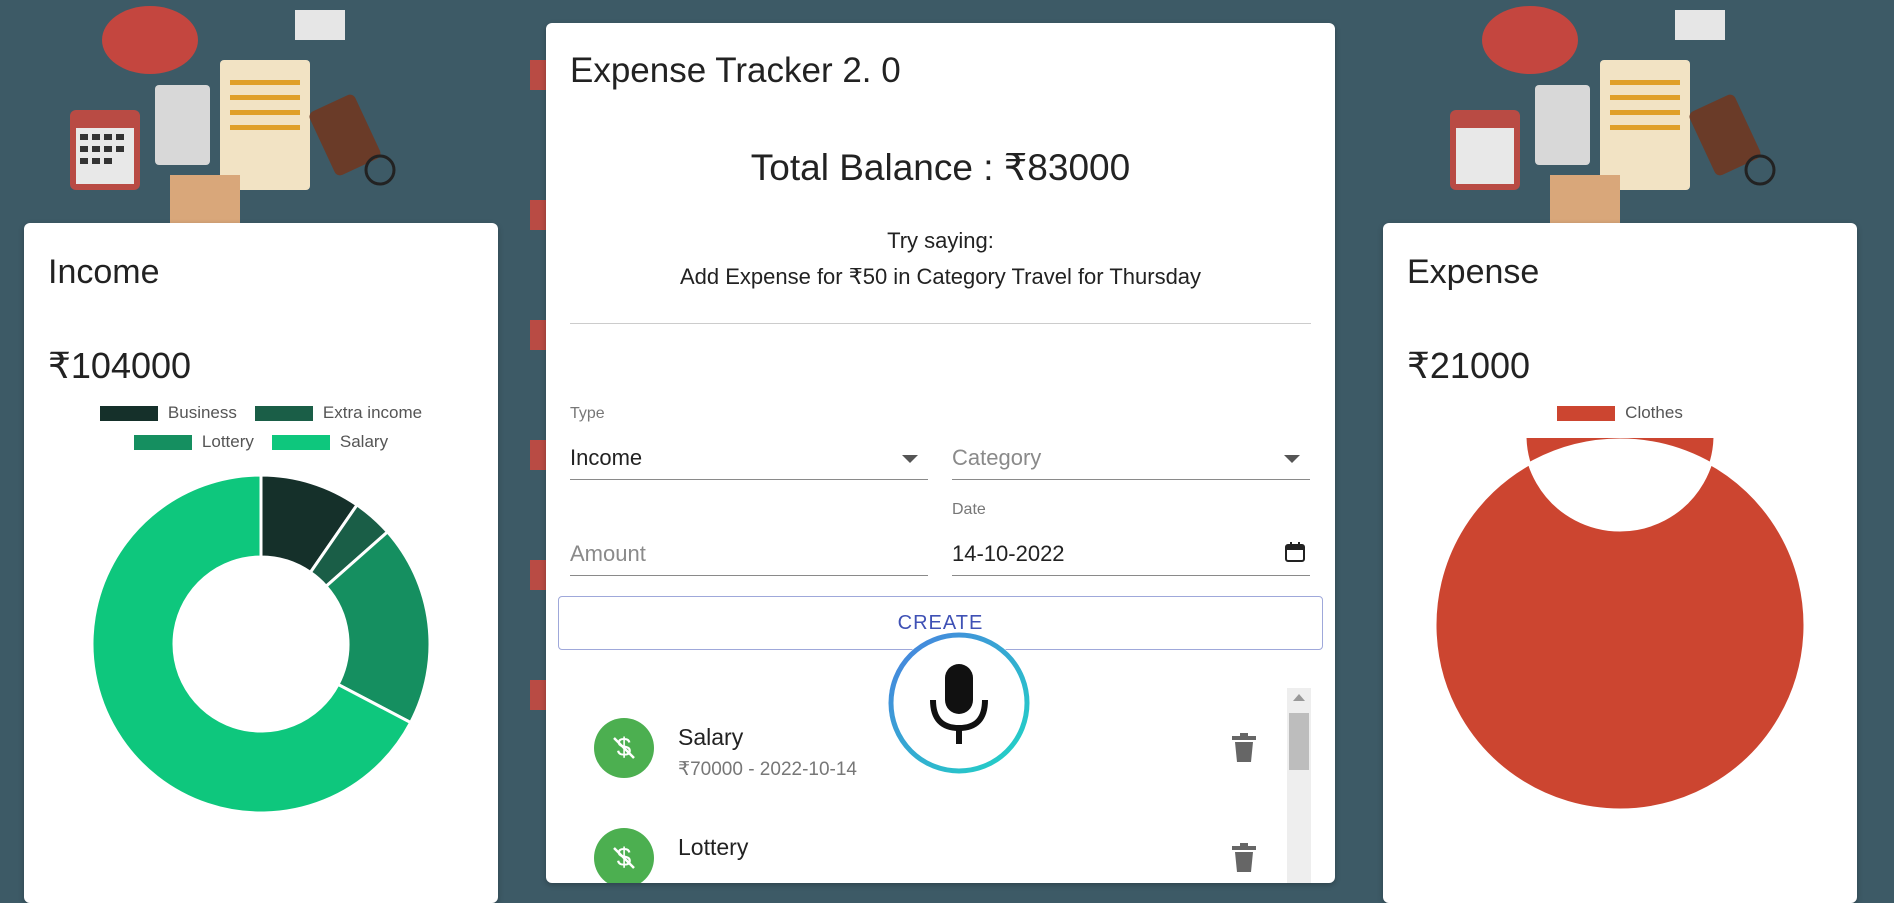 Image resolution: width=1894 pixels, height=903 pixels. What do you see at coordinates (1473, 272) in the screenshot?
I see `expense-title: Expense` at bounding box center [1473, 272].